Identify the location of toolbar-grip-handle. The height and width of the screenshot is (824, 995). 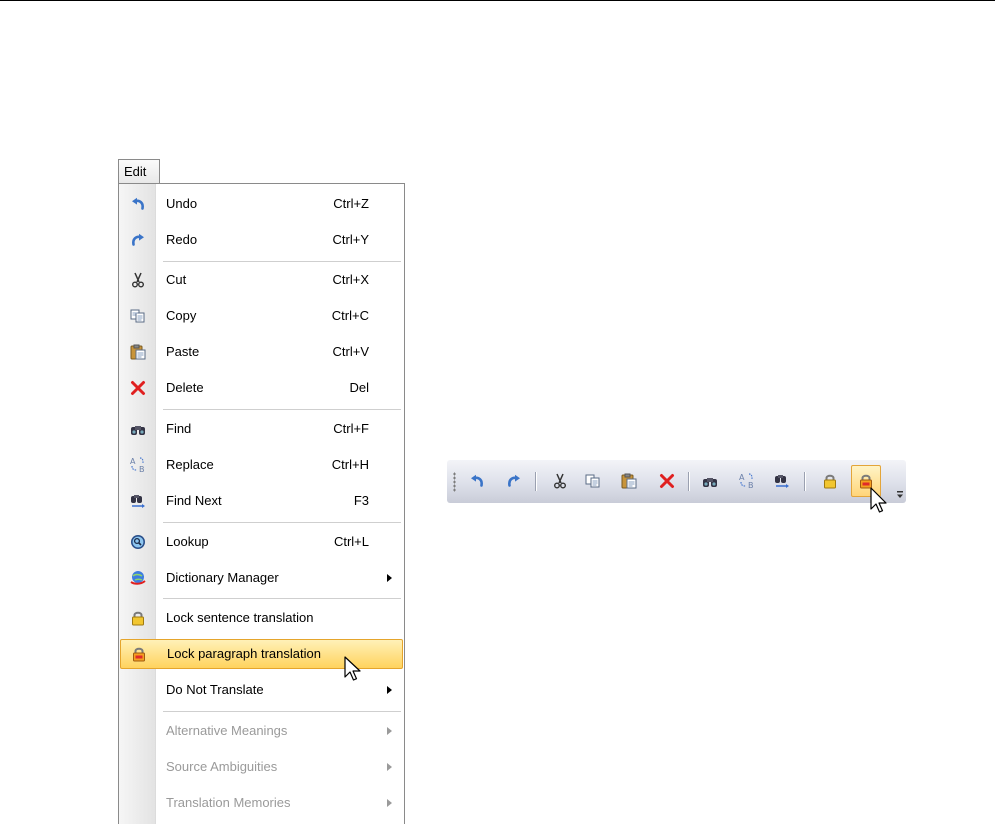
(454, 482).